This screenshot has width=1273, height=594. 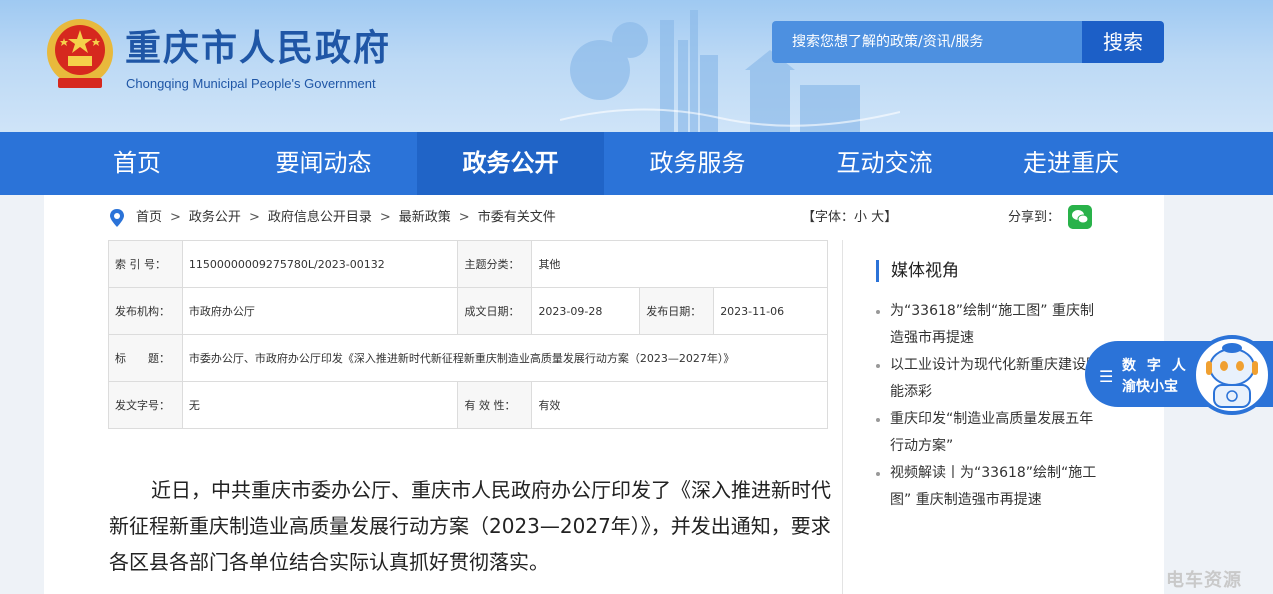 What do you see at coordinates (320, 405) in the screenshot?
I see `doc-number-value: 无` at bounding box center [320, 405].